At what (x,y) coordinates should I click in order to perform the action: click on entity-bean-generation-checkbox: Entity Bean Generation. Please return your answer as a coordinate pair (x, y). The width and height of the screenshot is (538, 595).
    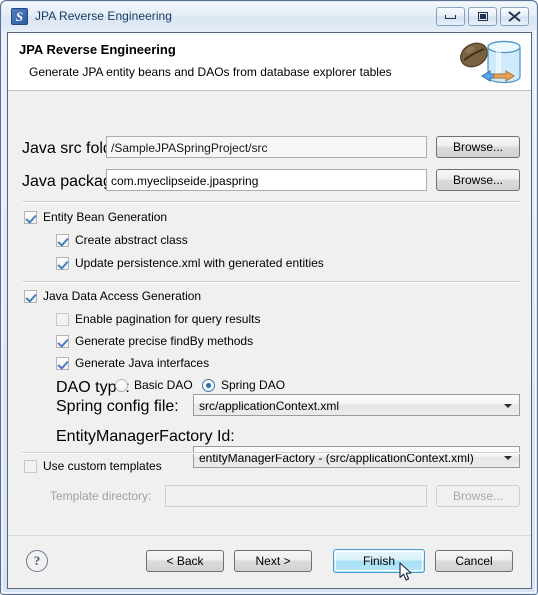
    Looking at the image, I should click on (95, 217).